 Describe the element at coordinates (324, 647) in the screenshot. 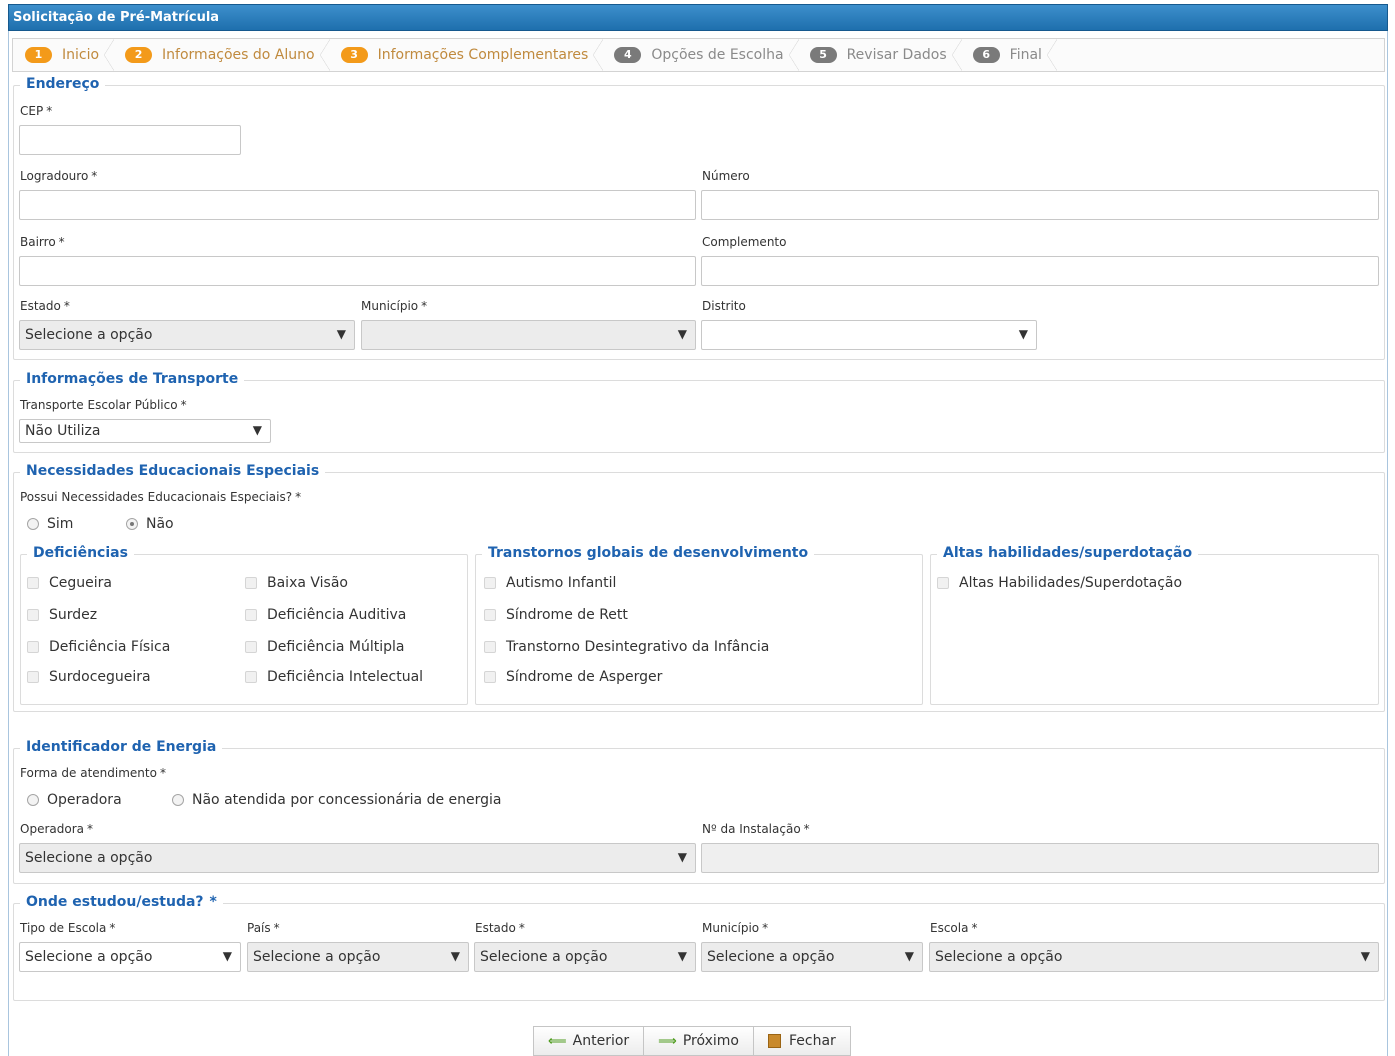

I see `checkbox-deficiencia-multipla: Deficiência Múltipla` at that location.